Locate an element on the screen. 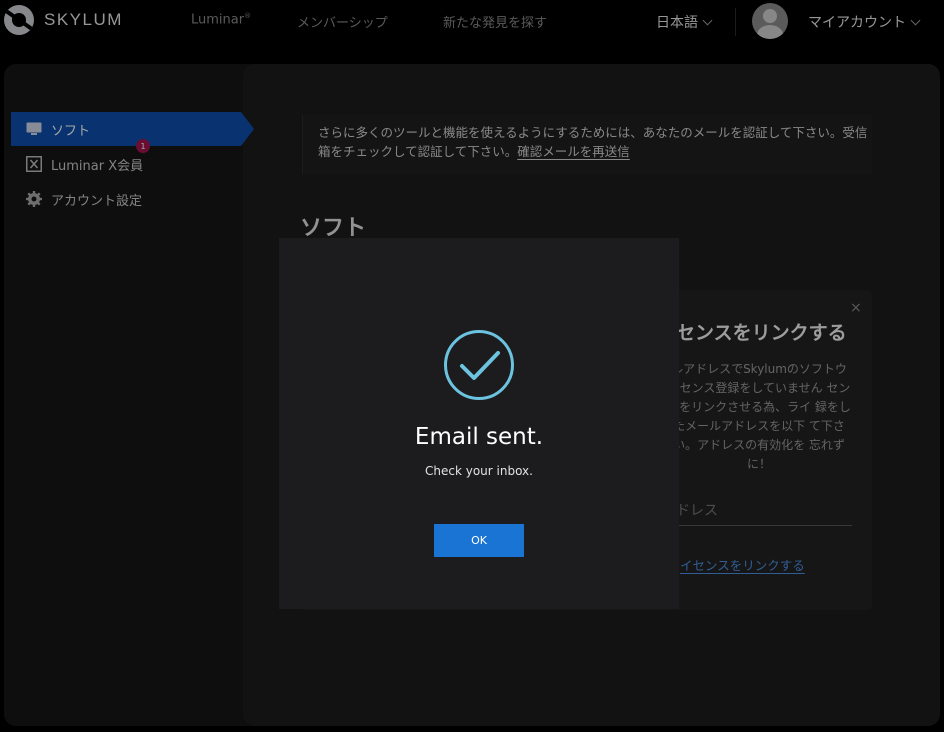  dialog-title: Email sent. is located at coordinates (479, 437).